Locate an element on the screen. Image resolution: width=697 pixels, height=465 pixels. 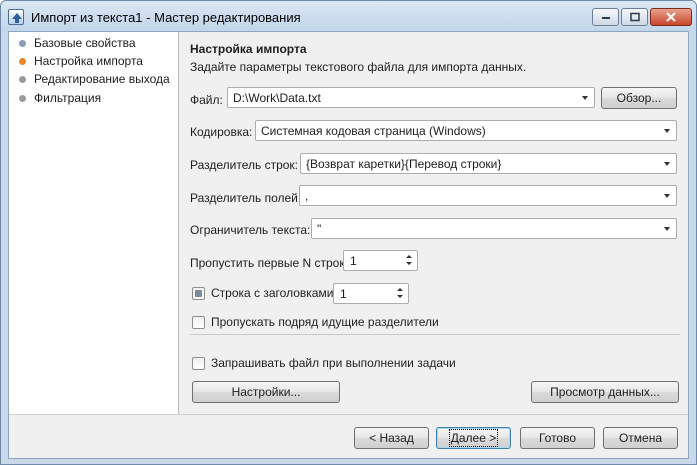
encoding-label: Кодировка: is located at coordinates (221, 132).